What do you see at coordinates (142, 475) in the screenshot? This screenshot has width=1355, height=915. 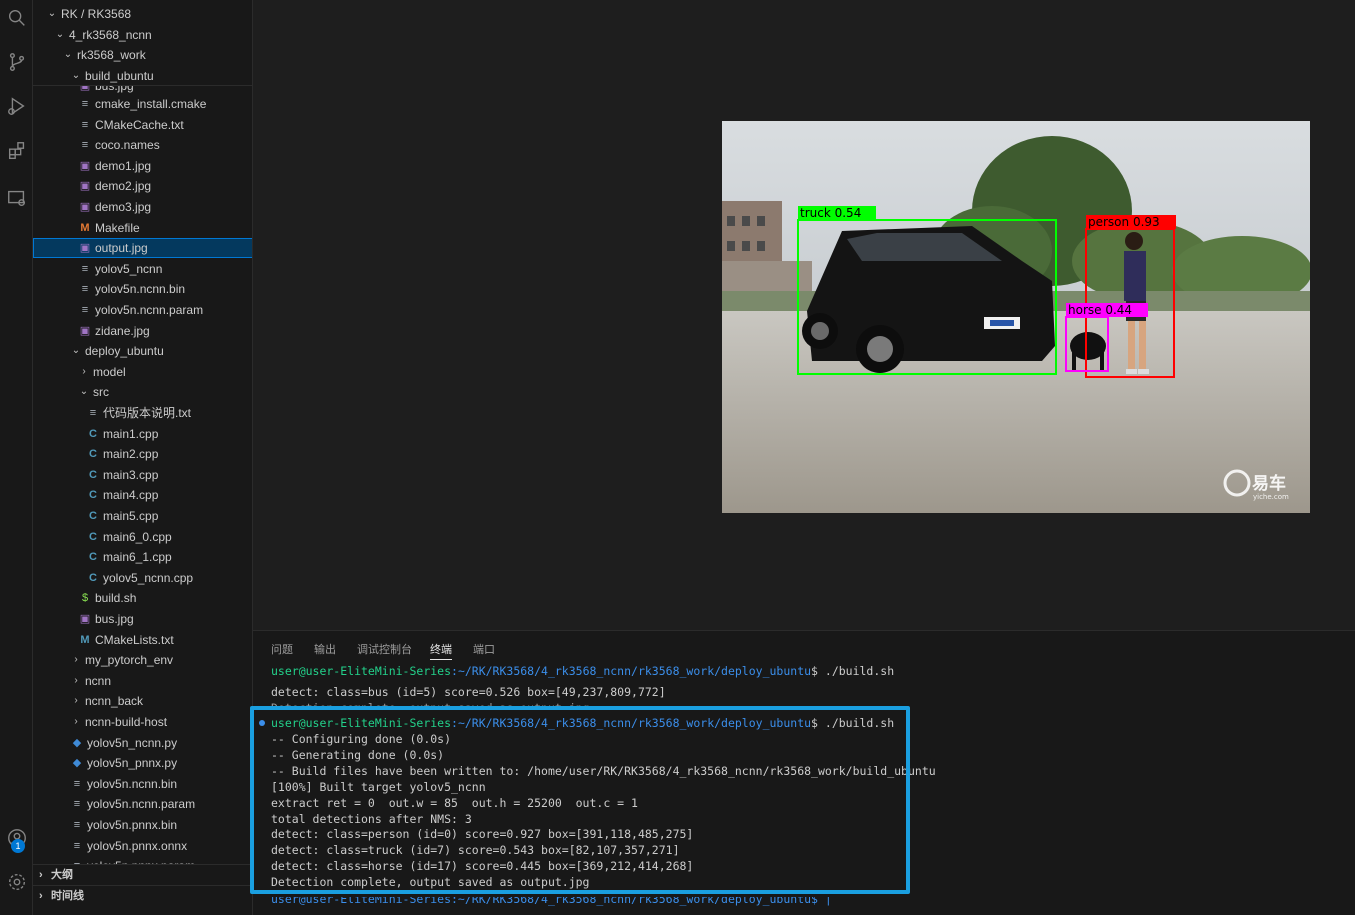 I see `file-item: Cmain3.cpp` at bounding box center [142, 475].